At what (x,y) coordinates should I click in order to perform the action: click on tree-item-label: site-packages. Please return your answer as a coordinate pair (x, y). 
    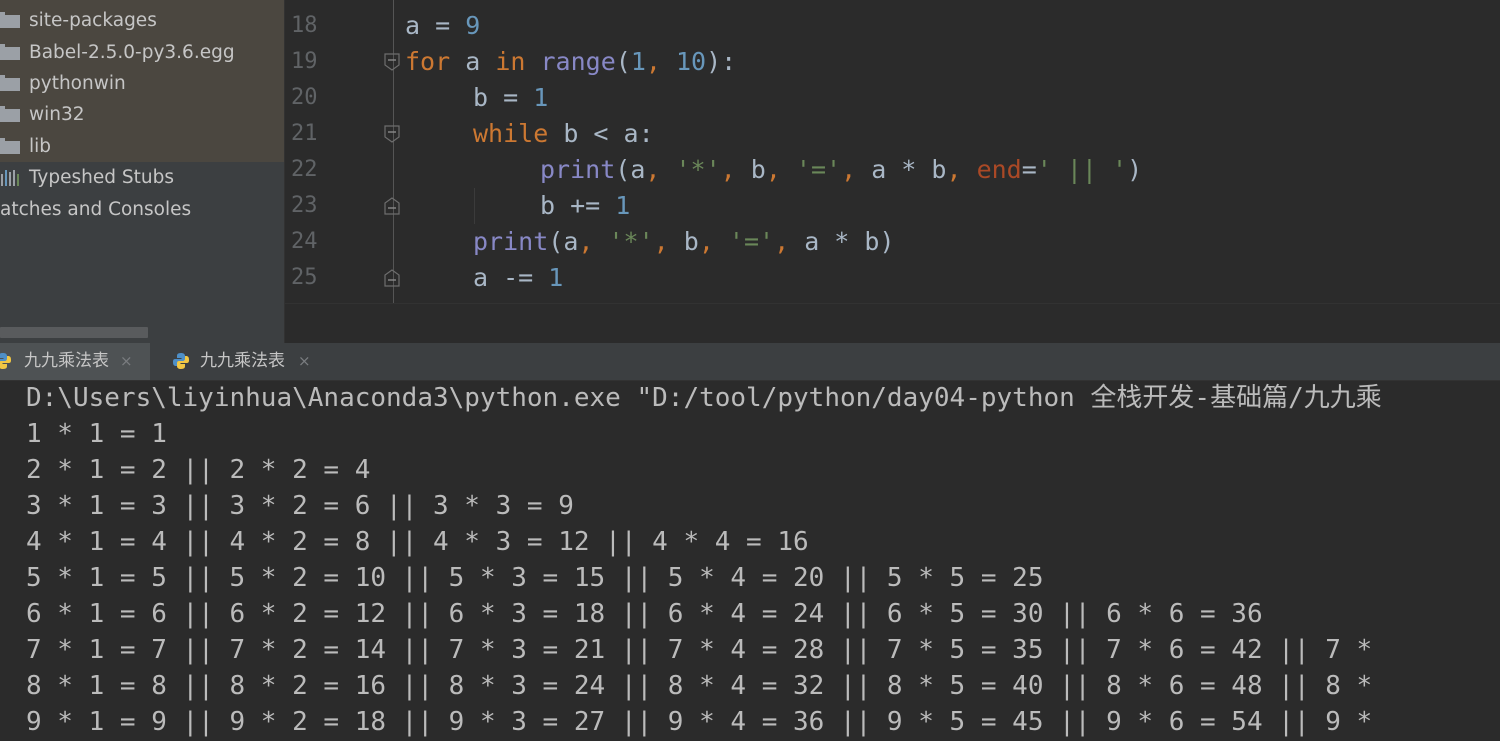
    Looking at the image, I should click on (93, 20).